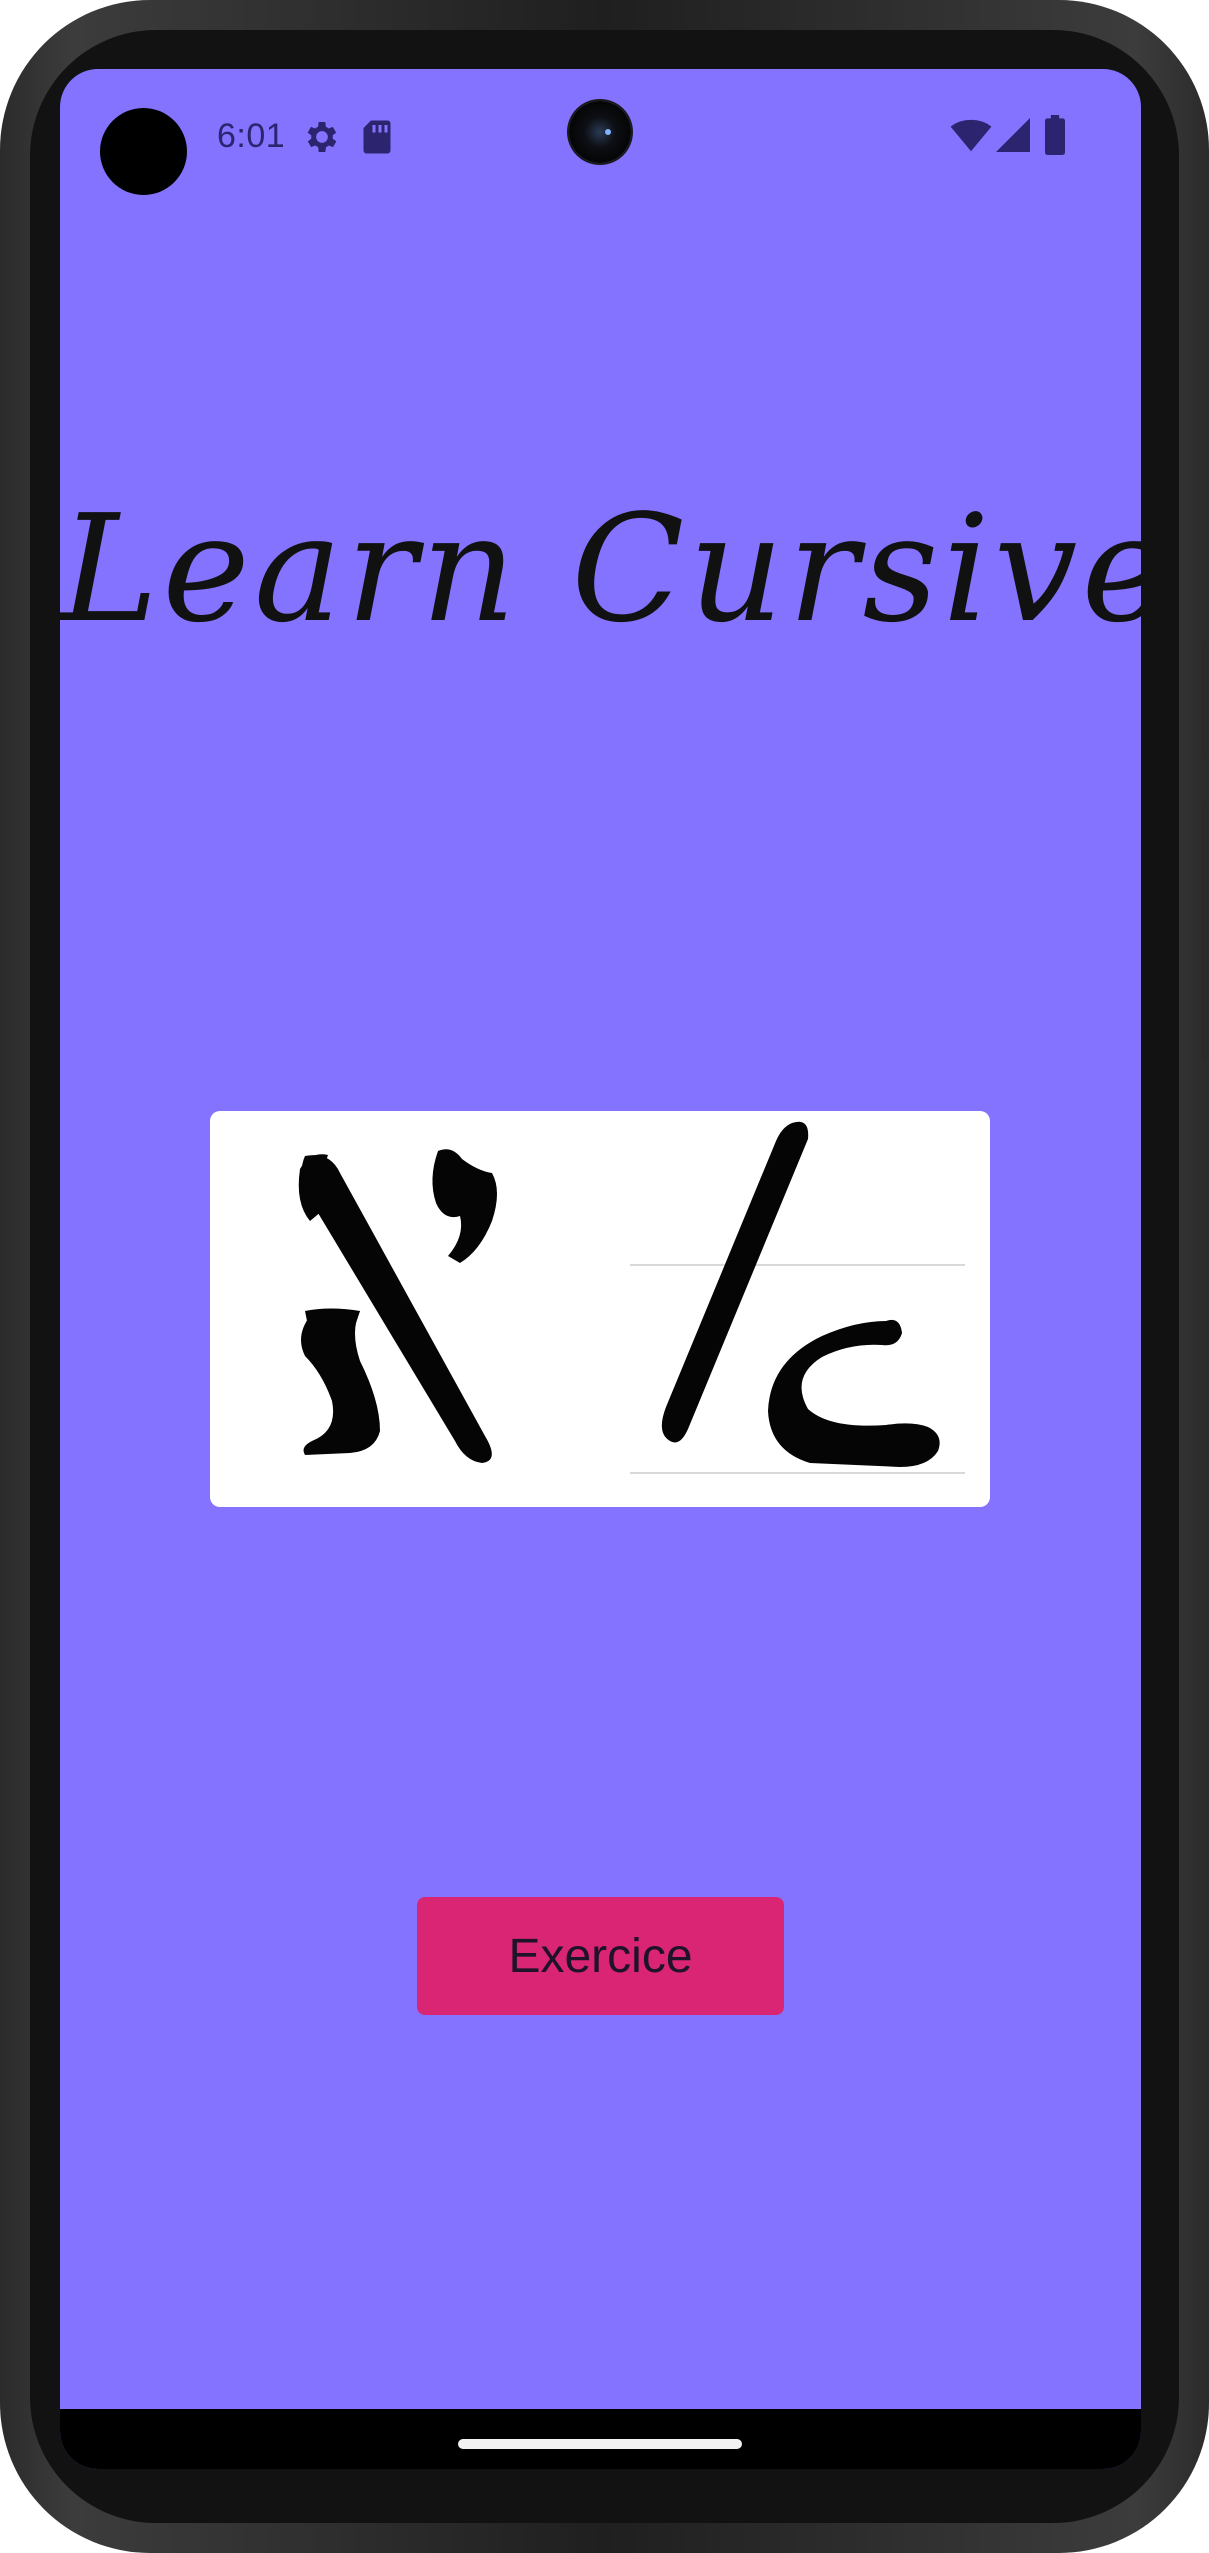 The image size is (1209, 2553). What do you see at coordinates (971, 138) in the screenshot?
I see `wifi-icon` at bounding box center [971, 138].